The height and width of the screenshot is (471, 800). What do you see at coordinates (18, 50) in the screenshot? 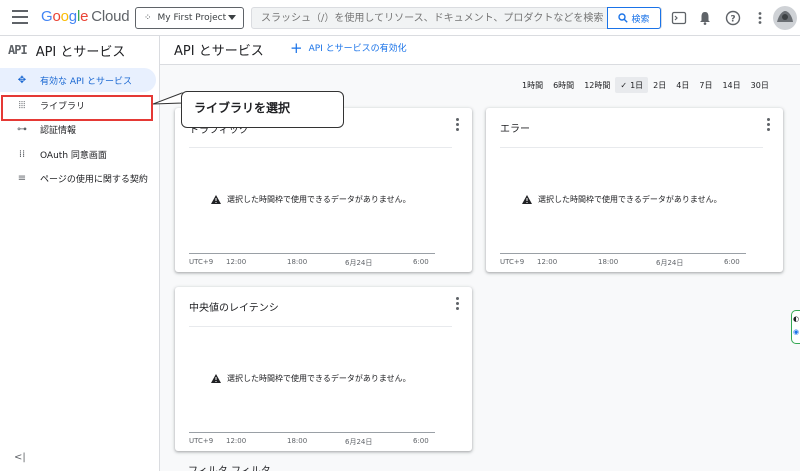
I see `api-badge: API` at bounding box center [18, 50].